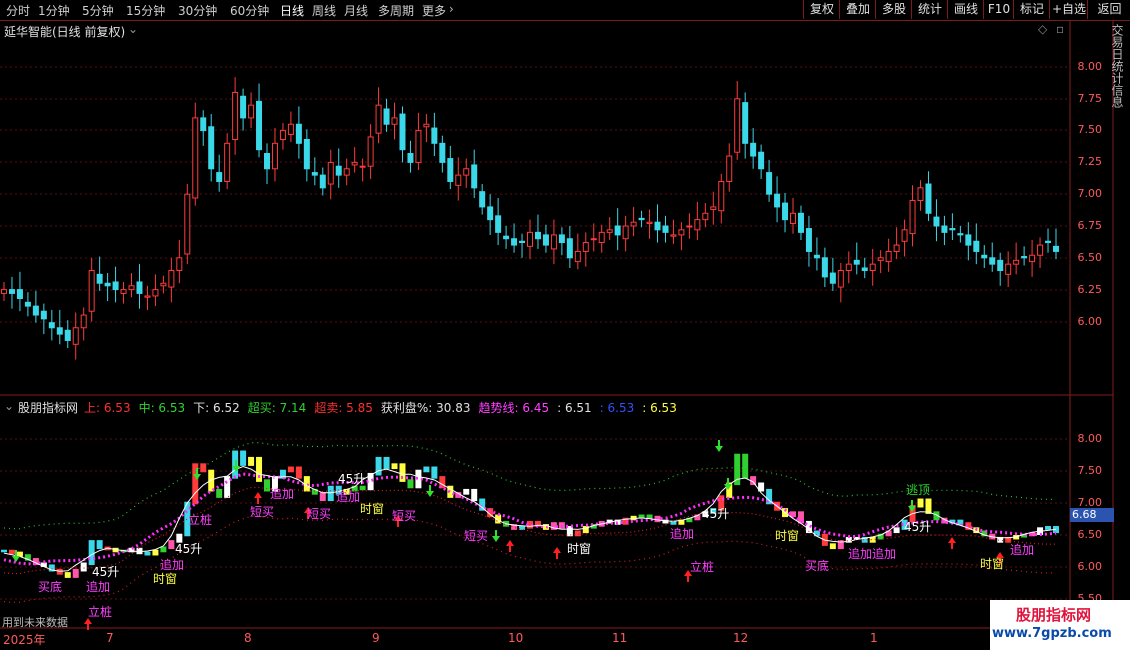 The height and width of the screenshot is (650, 1130). Describe the element at coordinates (1090, 289) in the screenshot. I see `y-tick: 6.25` at that location.